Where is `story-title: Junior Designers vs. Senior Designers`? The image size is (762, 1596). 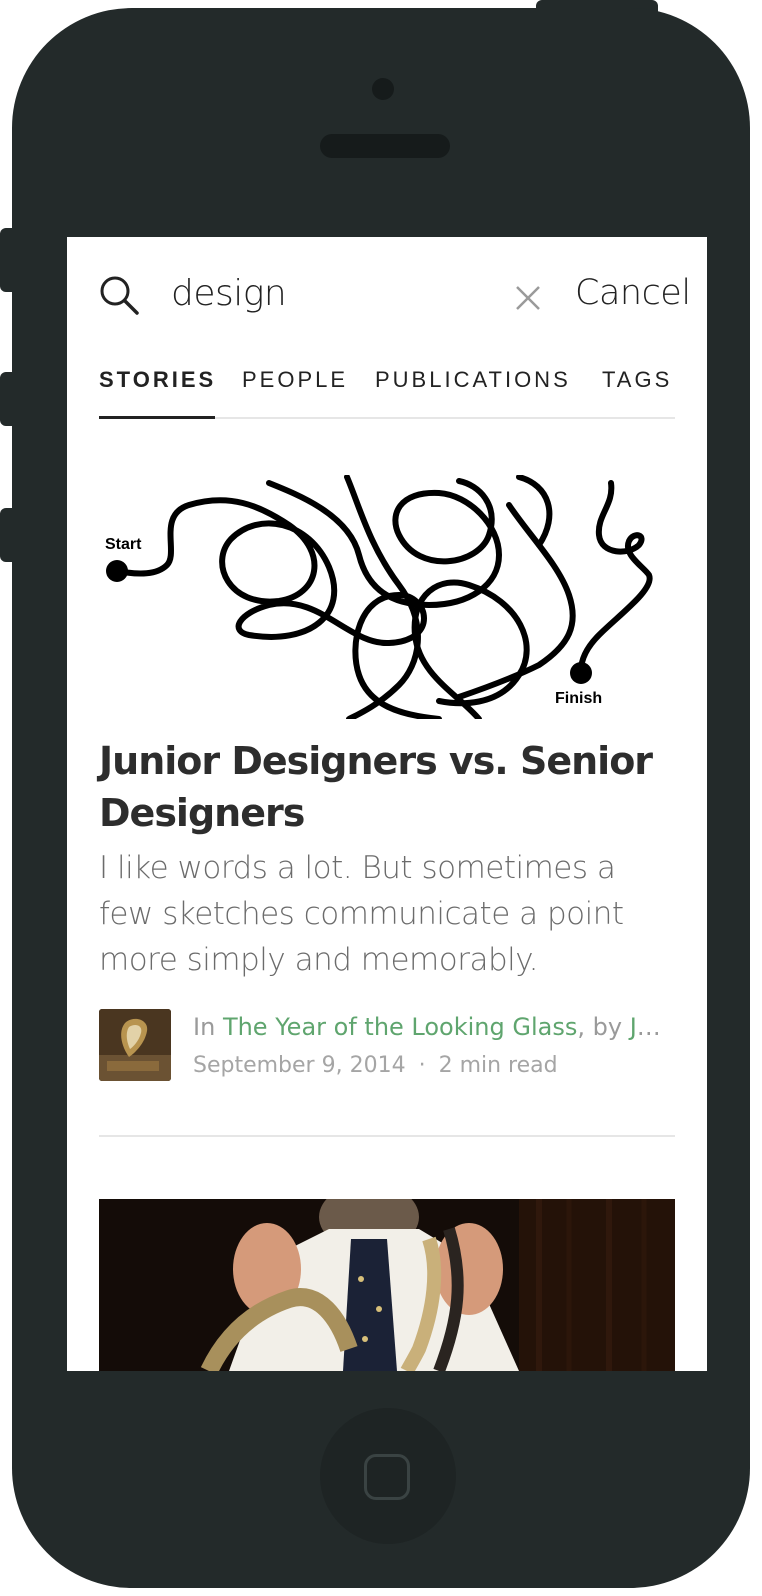
story-title: Junior Designers vs. Senior Designers is located at coordinates (387, 787).